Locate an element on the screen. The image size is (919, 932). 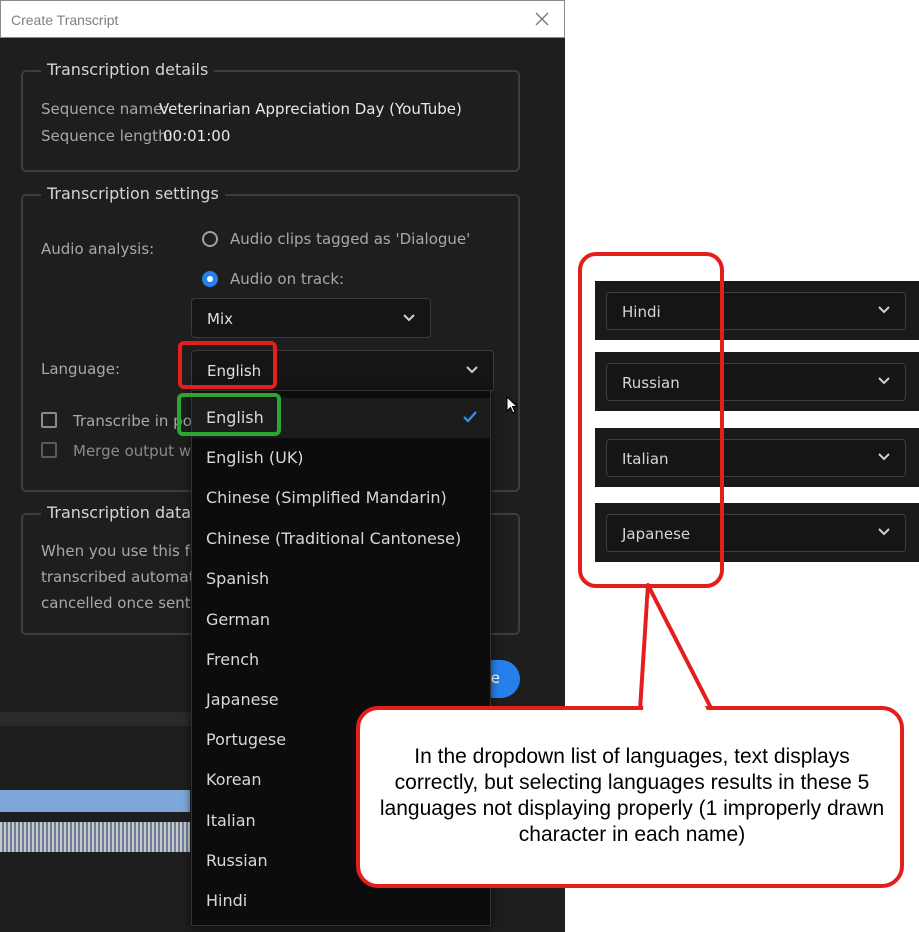
sequence-name-value: Veterinarian Appreciation Day (YouTube) is located at coordinates (310, 109).